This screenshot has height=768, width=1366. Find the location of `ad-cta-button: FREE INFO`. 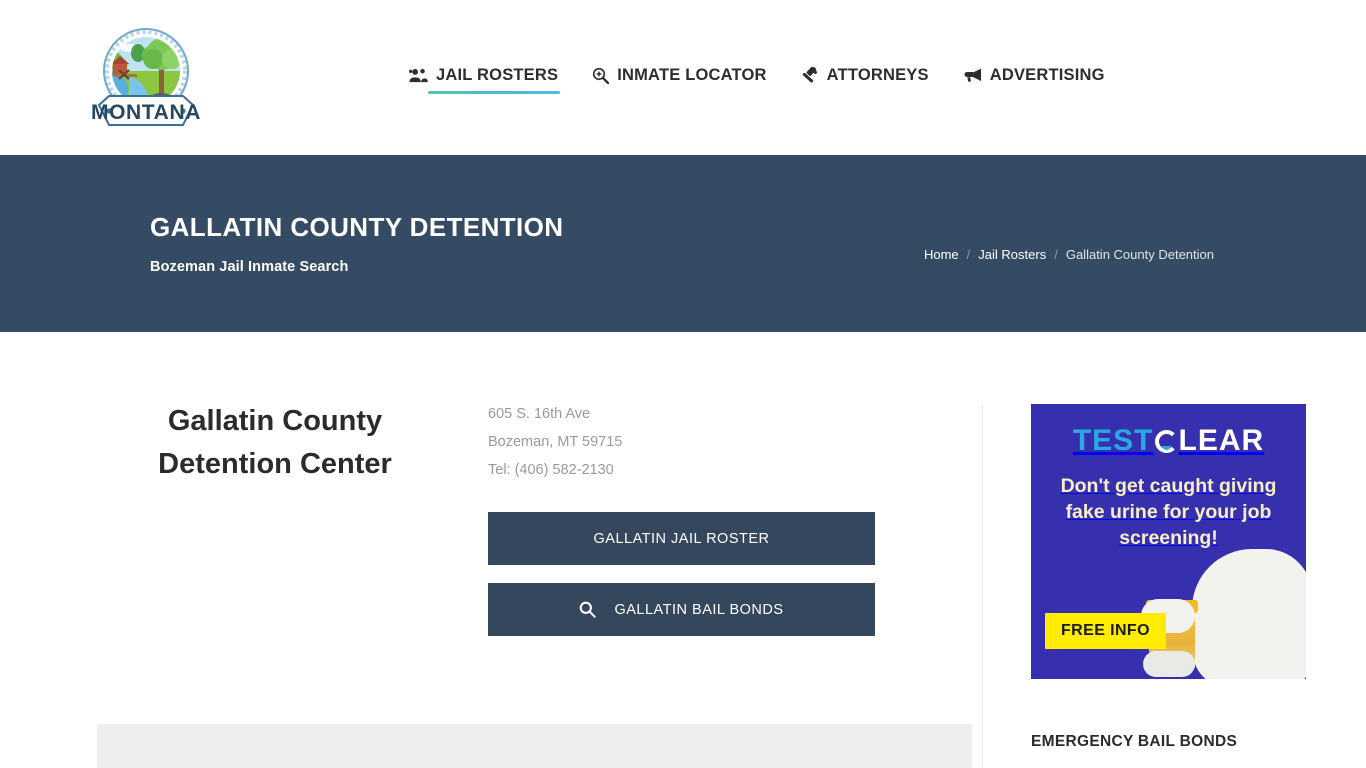

ad-cta-button: FREE INFO is located at coordinates (1105, 631).